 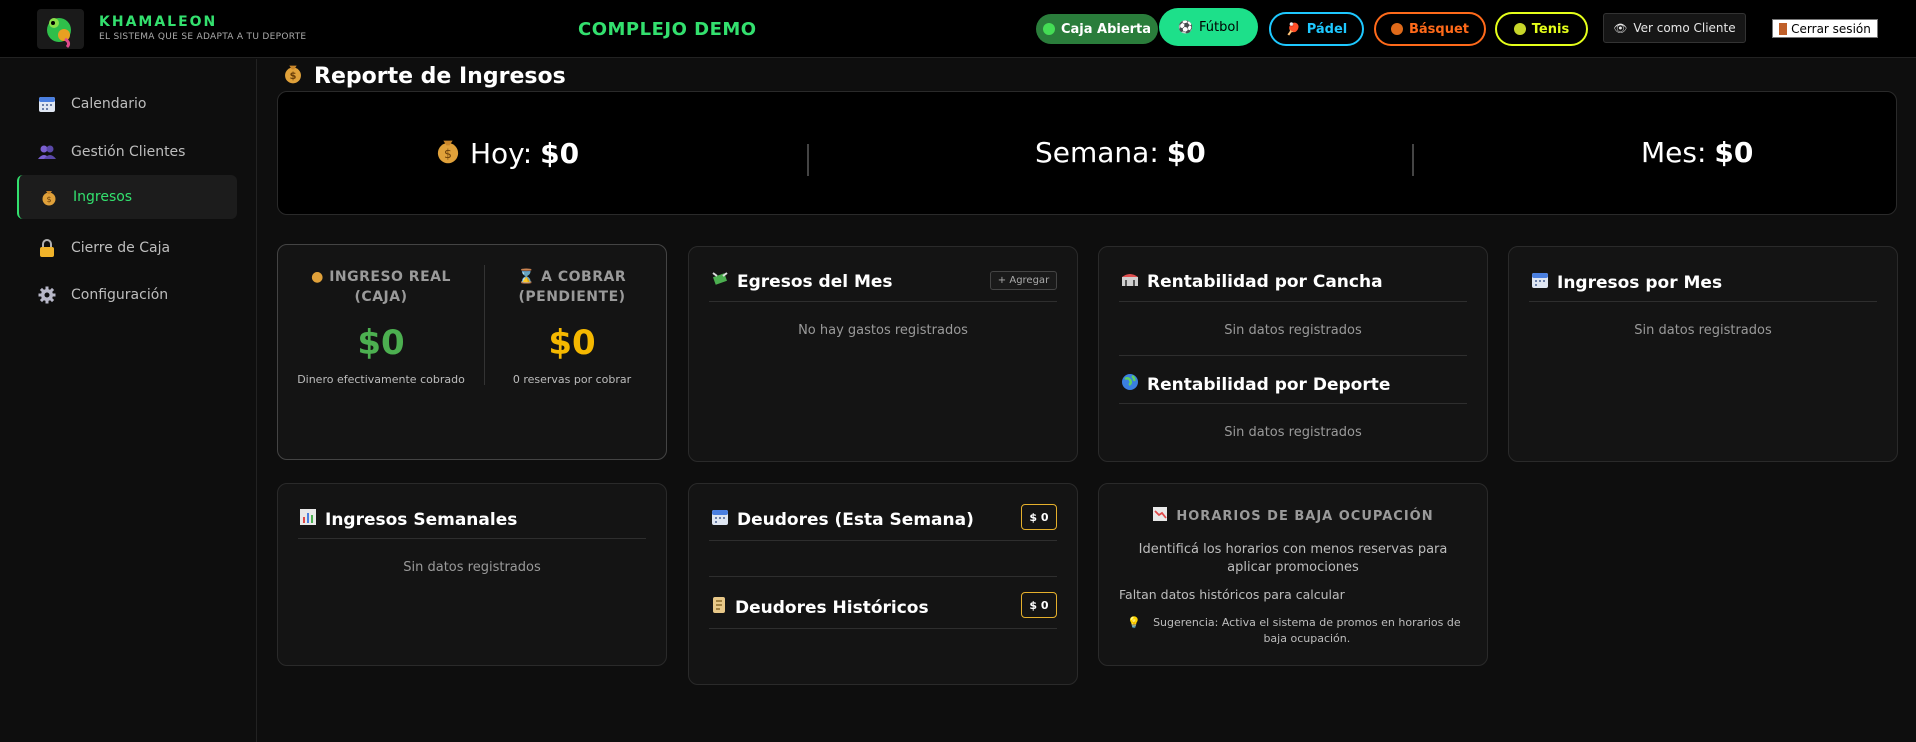 What do you see at coordinates (572, 297) in the screenshot?
I see `a-cobrar-sublabel: (PENDIENTE)` at bounding box center [572, 297].